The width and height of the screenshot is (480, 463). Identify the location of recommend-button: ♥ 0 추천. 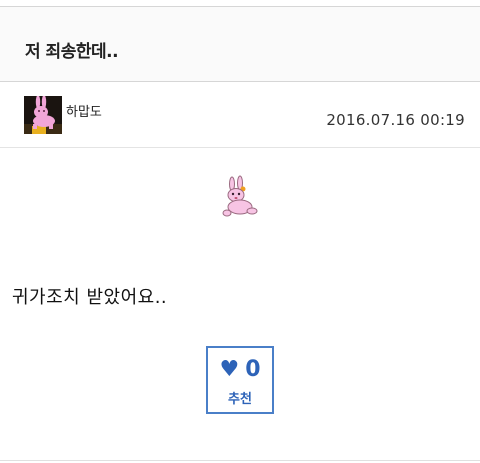
(240, 380).